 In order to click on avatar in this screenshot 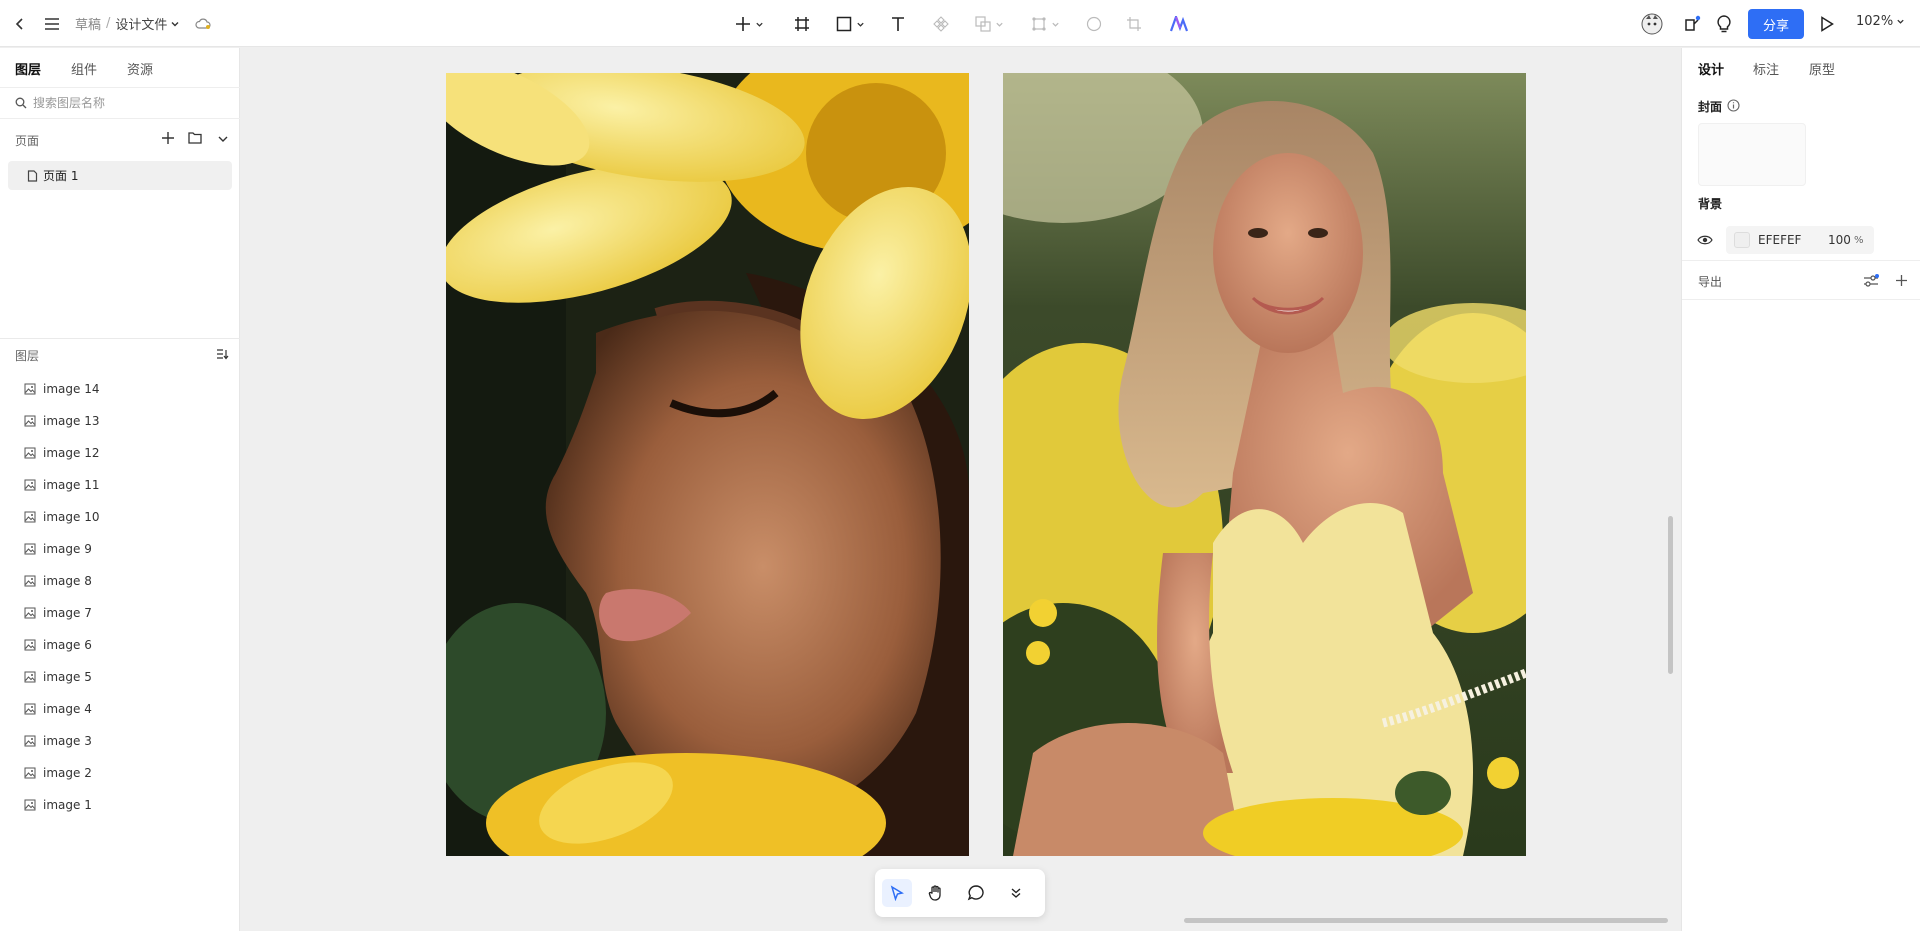, I will do `click(1652, 24)`.